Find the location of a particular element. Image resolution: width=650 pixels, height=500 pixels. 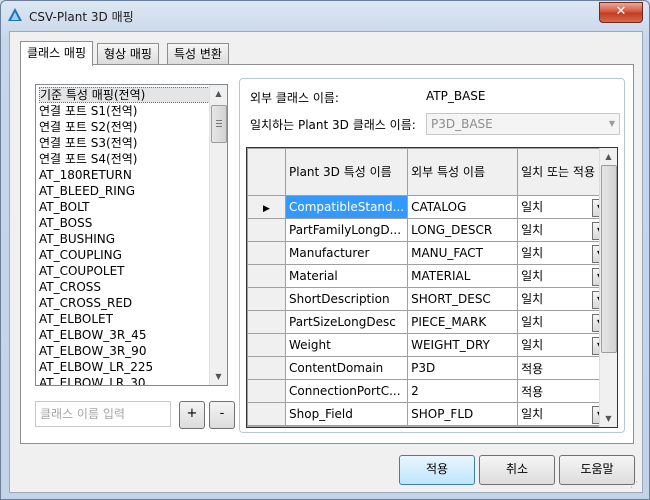

cell-external-property: 2 is located at coordinates (463, 391).